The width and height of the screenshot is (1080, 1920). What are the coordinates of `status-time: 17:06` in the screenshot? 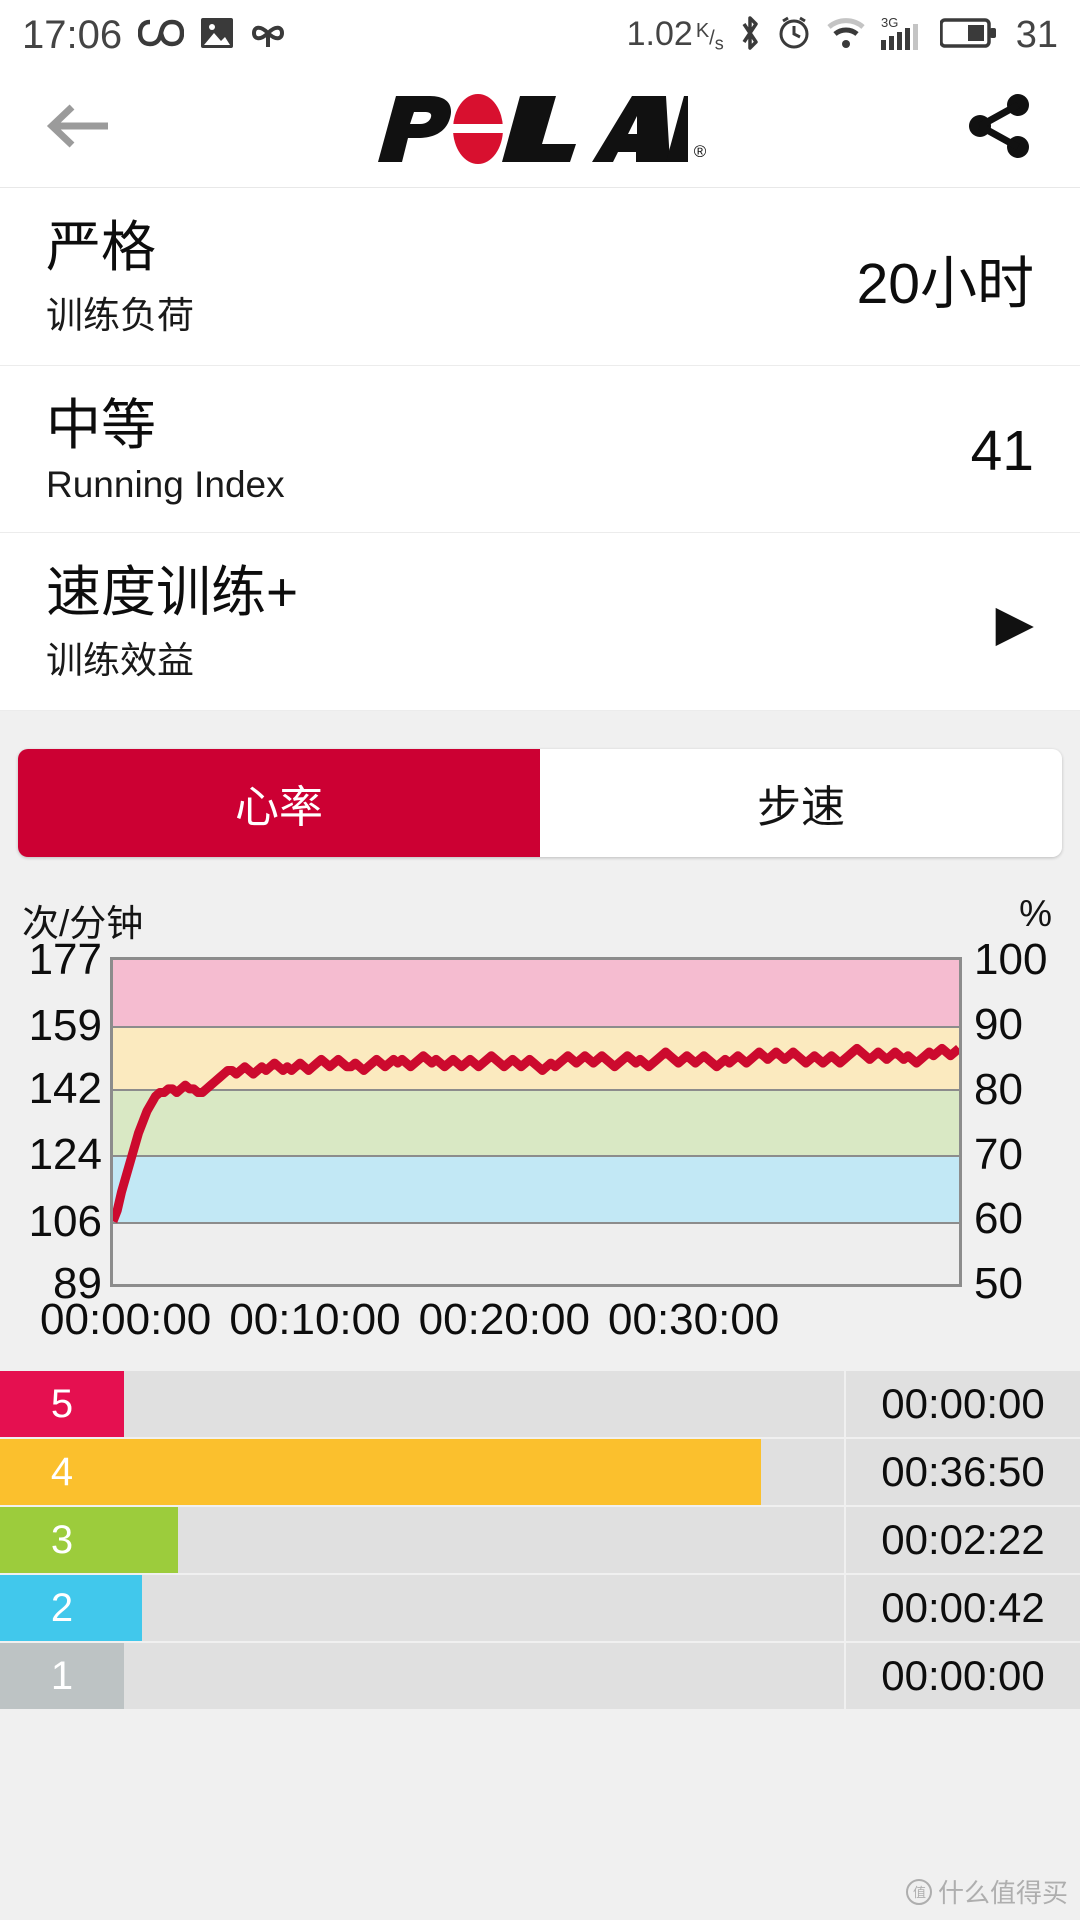 It's located at (72, 34).